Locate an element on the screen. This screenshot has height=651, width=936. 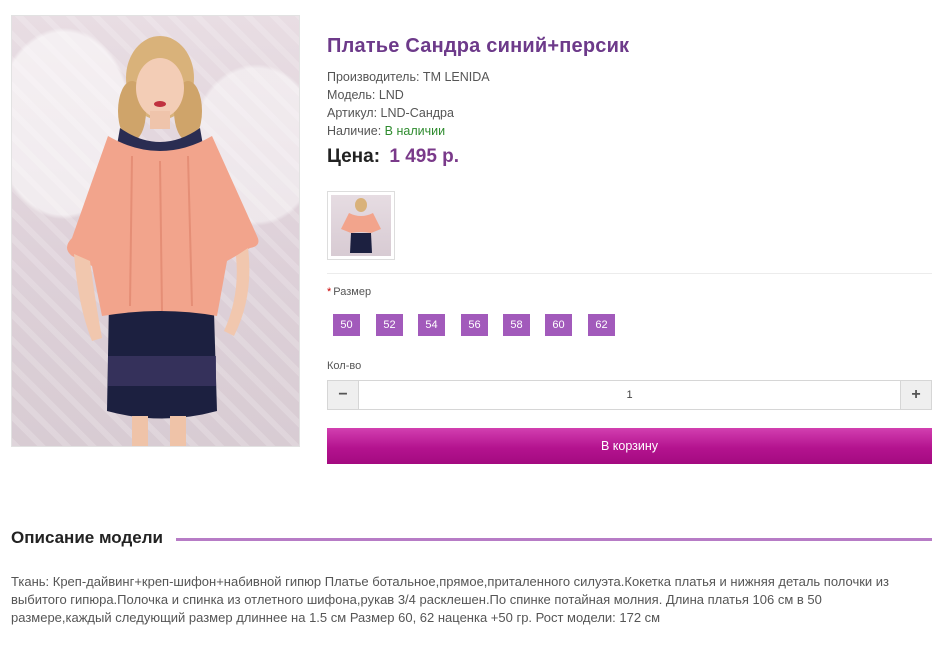
manufacturer-line: Производитель: ТМ LENIDA is located at coordinates (408, 77).